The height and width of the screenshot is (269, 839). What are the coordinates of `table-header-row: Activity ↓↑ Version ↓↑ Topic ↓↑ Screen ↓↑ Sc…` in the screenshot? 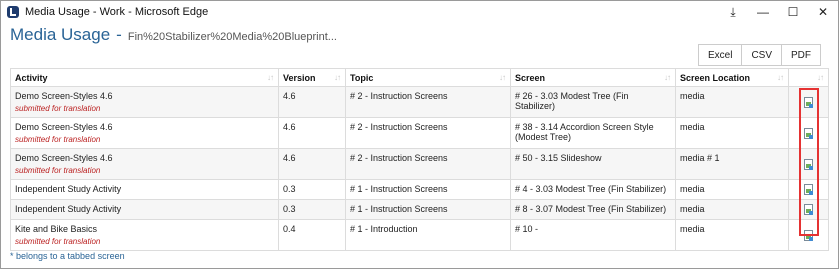 It's located at (419, 77).